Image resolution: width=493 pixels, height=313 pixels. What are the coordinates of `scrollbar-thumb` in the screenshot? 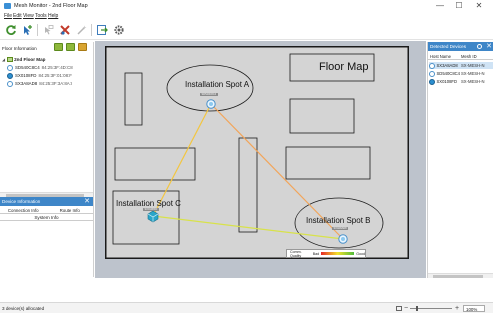 It's located at (458, 276).